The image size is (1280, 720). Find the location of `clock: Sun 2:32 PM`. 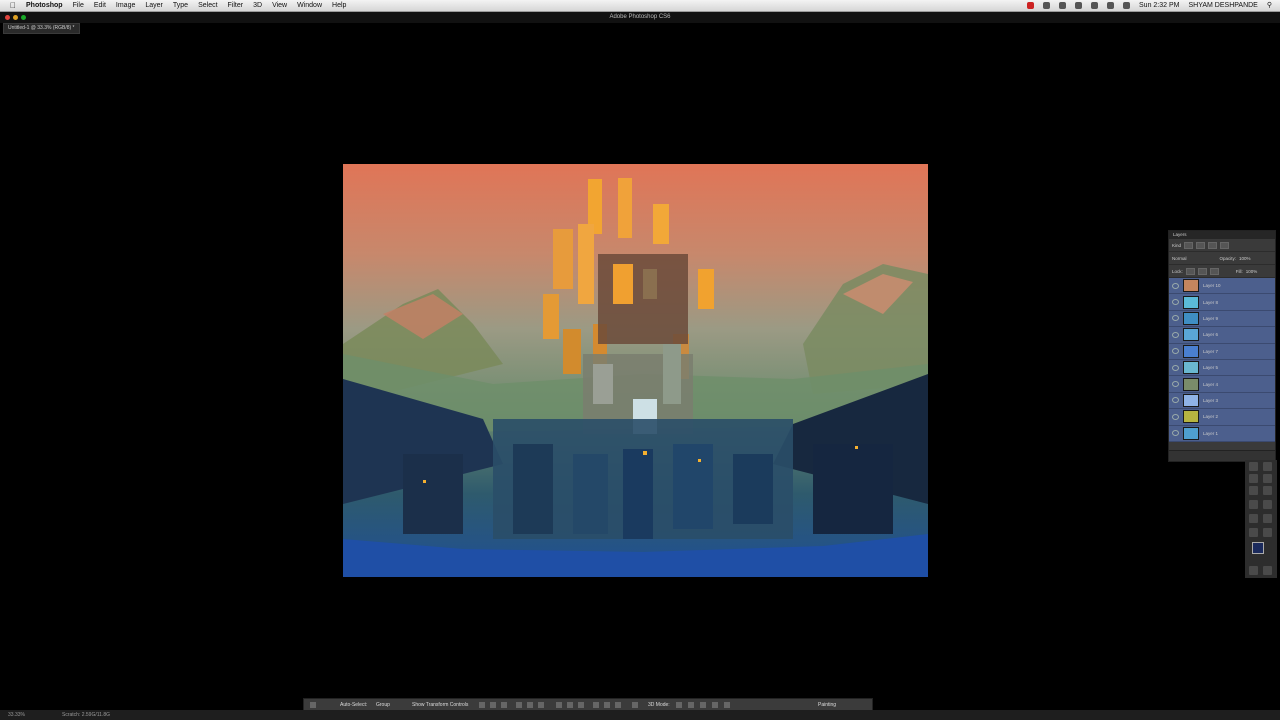

clock: Sun 2:32 PM is located at coordinates (1159, 5).